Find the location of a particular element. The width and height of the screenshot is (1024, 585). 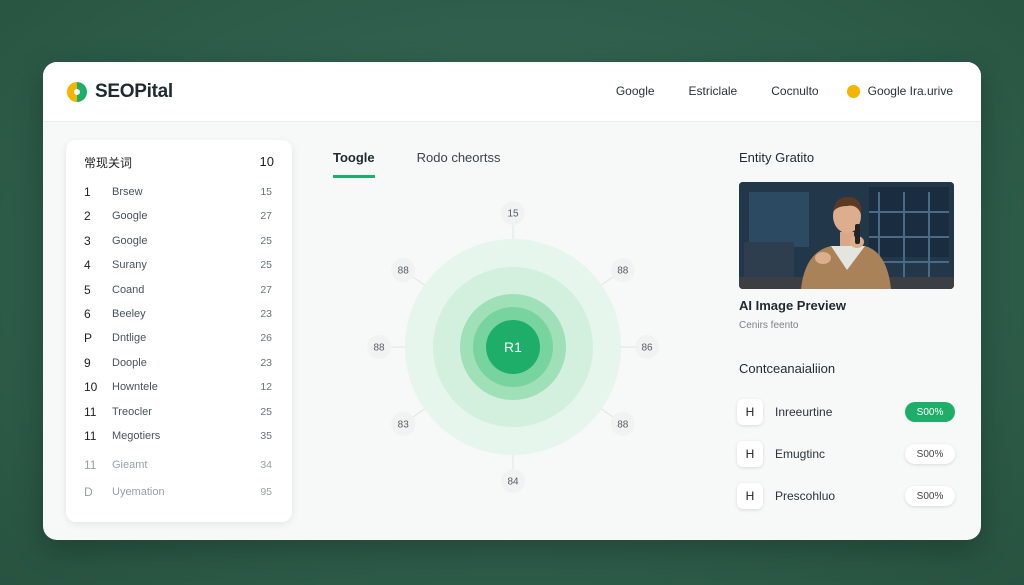

nav-item-estriclale: Estriclale is located at coordinates (713, 91).